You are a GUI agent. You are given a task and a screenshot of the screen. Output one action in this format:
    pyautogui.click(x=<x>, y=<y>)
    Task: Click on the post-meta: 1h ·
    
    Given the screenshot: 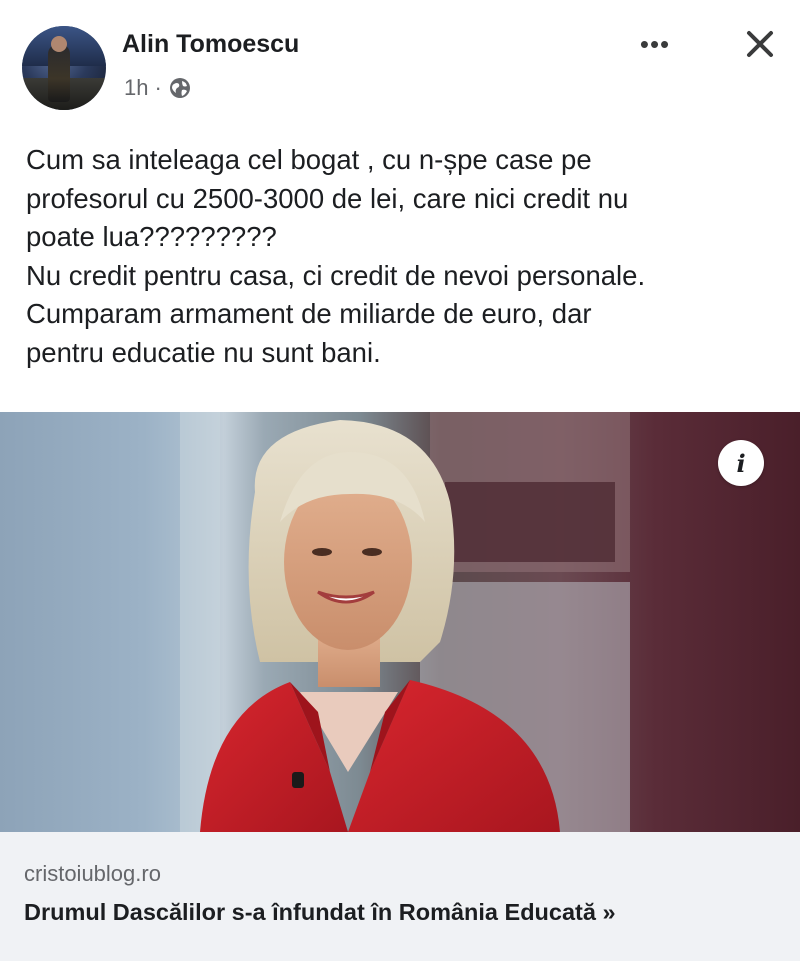 What is the action you would take?
    pyautogui.click(x=158, y=88)
    